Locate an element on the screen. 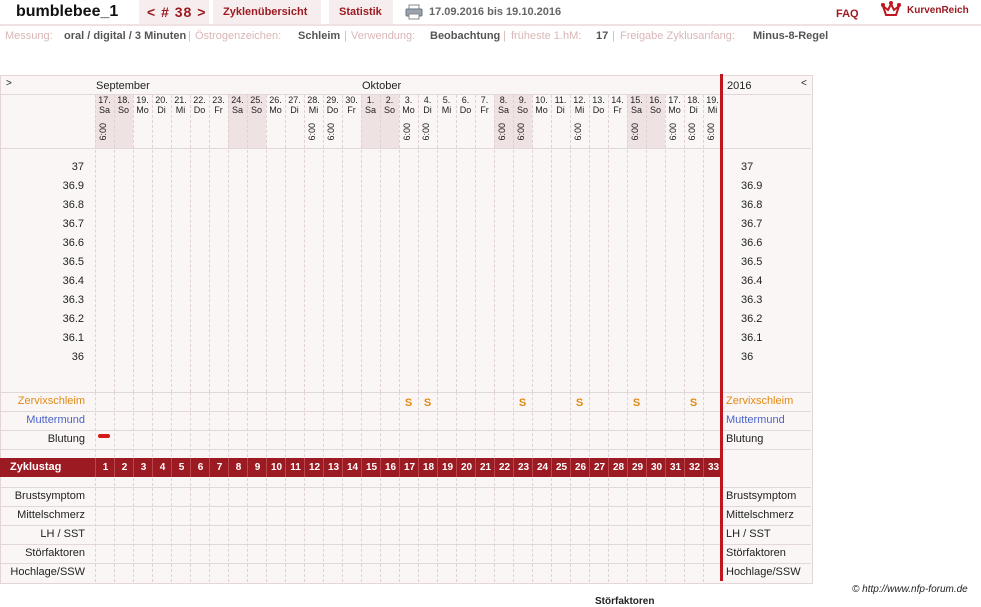 The width and height of the screenshot is (981, 607). scroll-right-arrow: < is located at coordinates (804, 83).